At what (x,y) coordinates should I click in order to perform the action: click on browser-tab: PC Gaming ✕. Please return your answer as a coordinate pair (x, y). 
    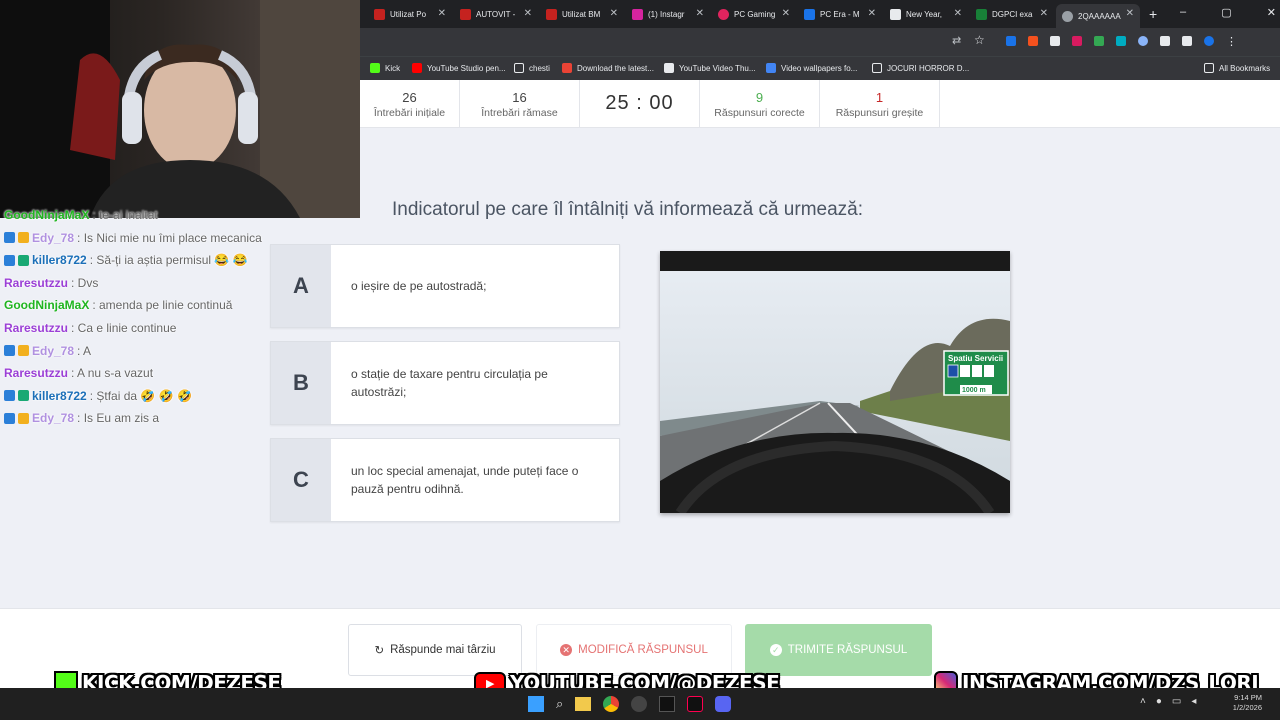
    Looking at the image, I should click on (754, 14).